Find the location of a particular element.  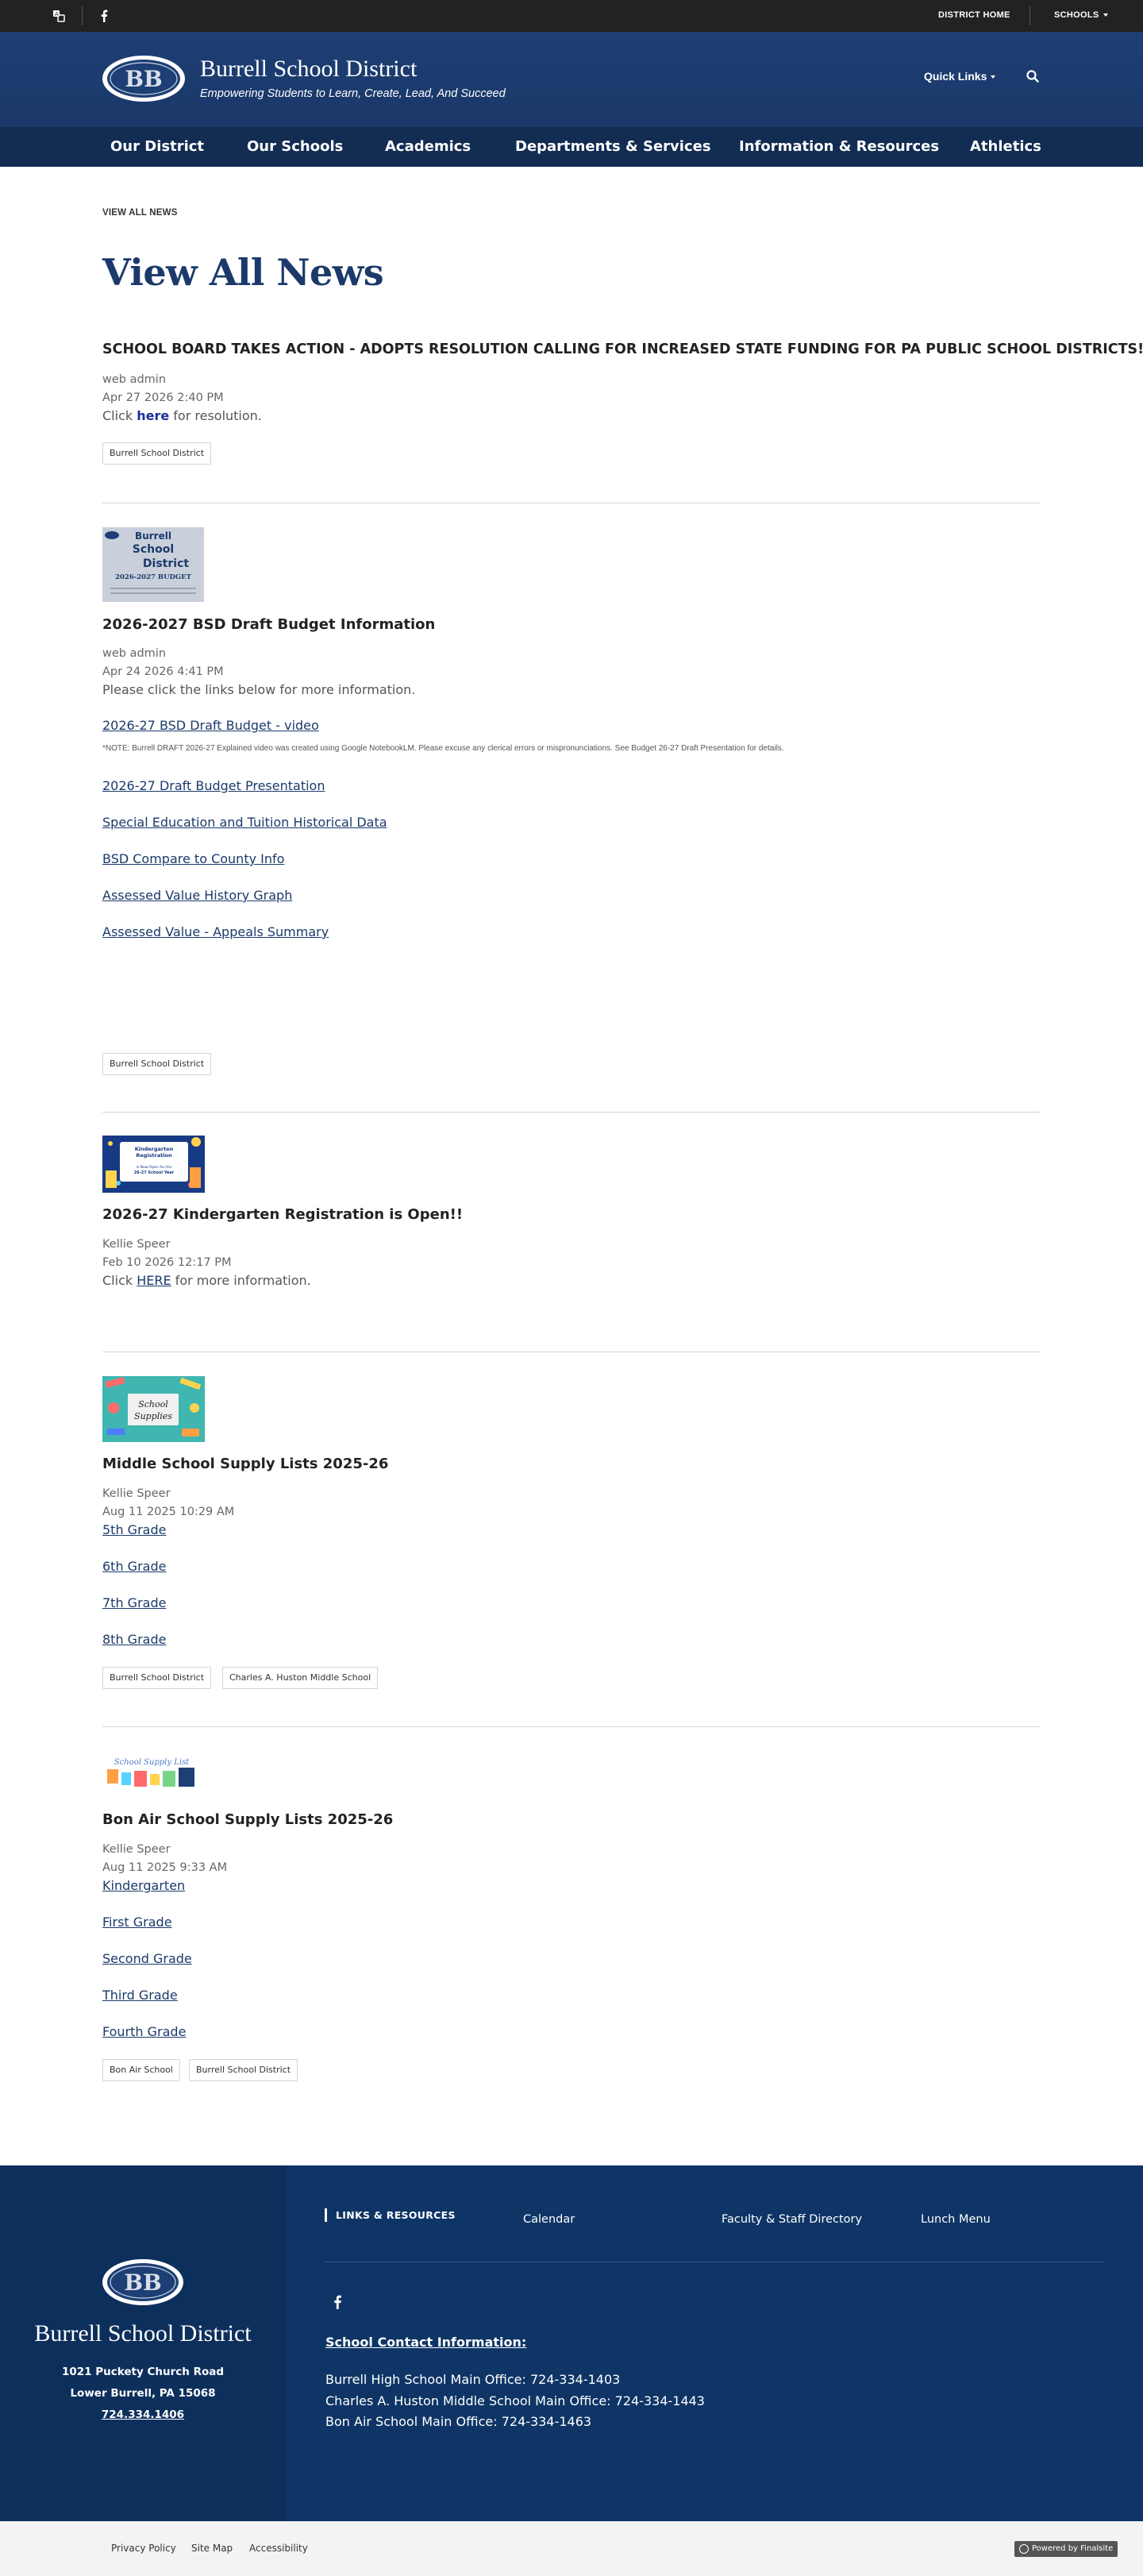

footer-link-calendar: Calendar is located at coordinates (549, 2219).